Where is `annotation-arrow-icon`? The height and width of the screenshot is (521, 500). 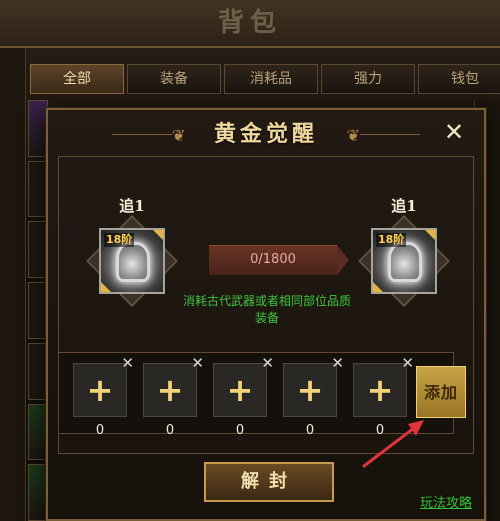
annotation-arrow-icon is located at coordinates (393, 444).